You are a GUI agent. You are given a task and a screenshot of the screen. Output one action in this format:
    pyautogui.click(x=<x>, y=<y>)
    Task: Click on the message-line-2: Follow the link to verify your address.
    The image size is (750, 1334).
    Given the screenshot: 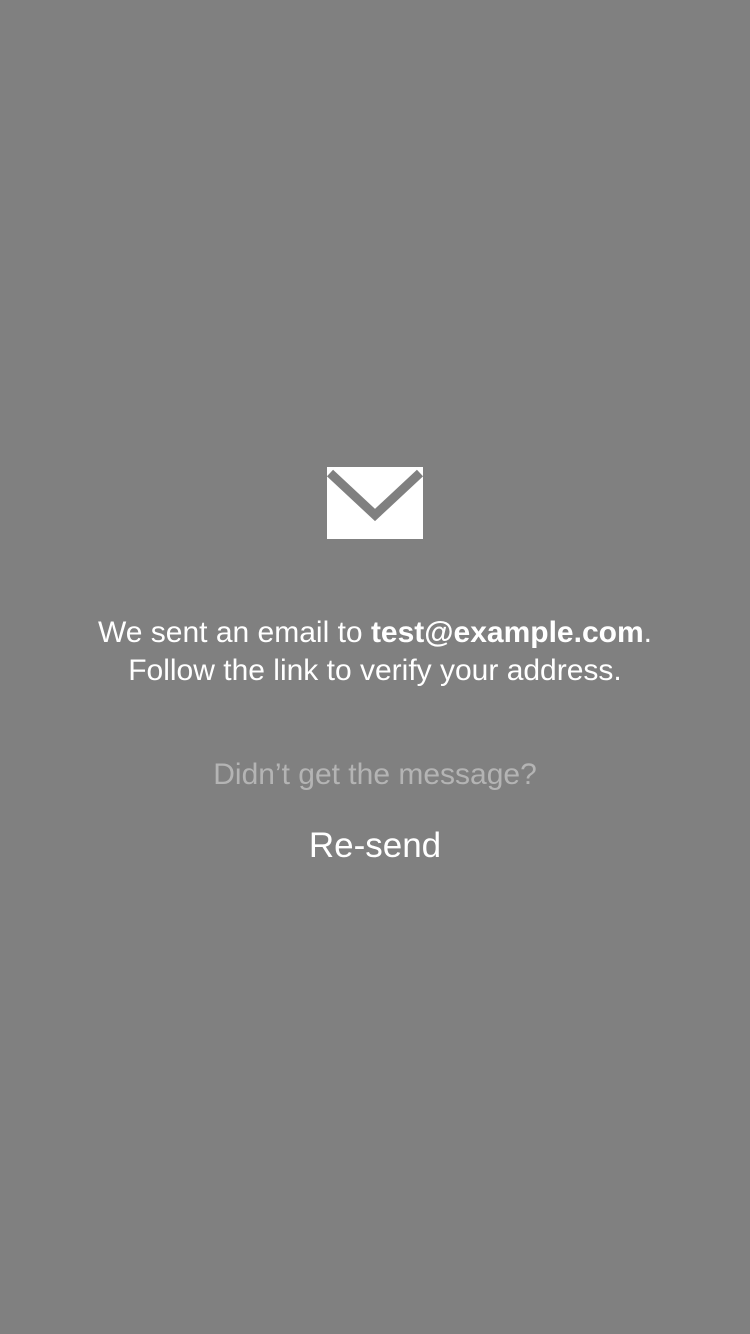 What is the action you would take?
    pyautogui.click(x=375, y=670)
    